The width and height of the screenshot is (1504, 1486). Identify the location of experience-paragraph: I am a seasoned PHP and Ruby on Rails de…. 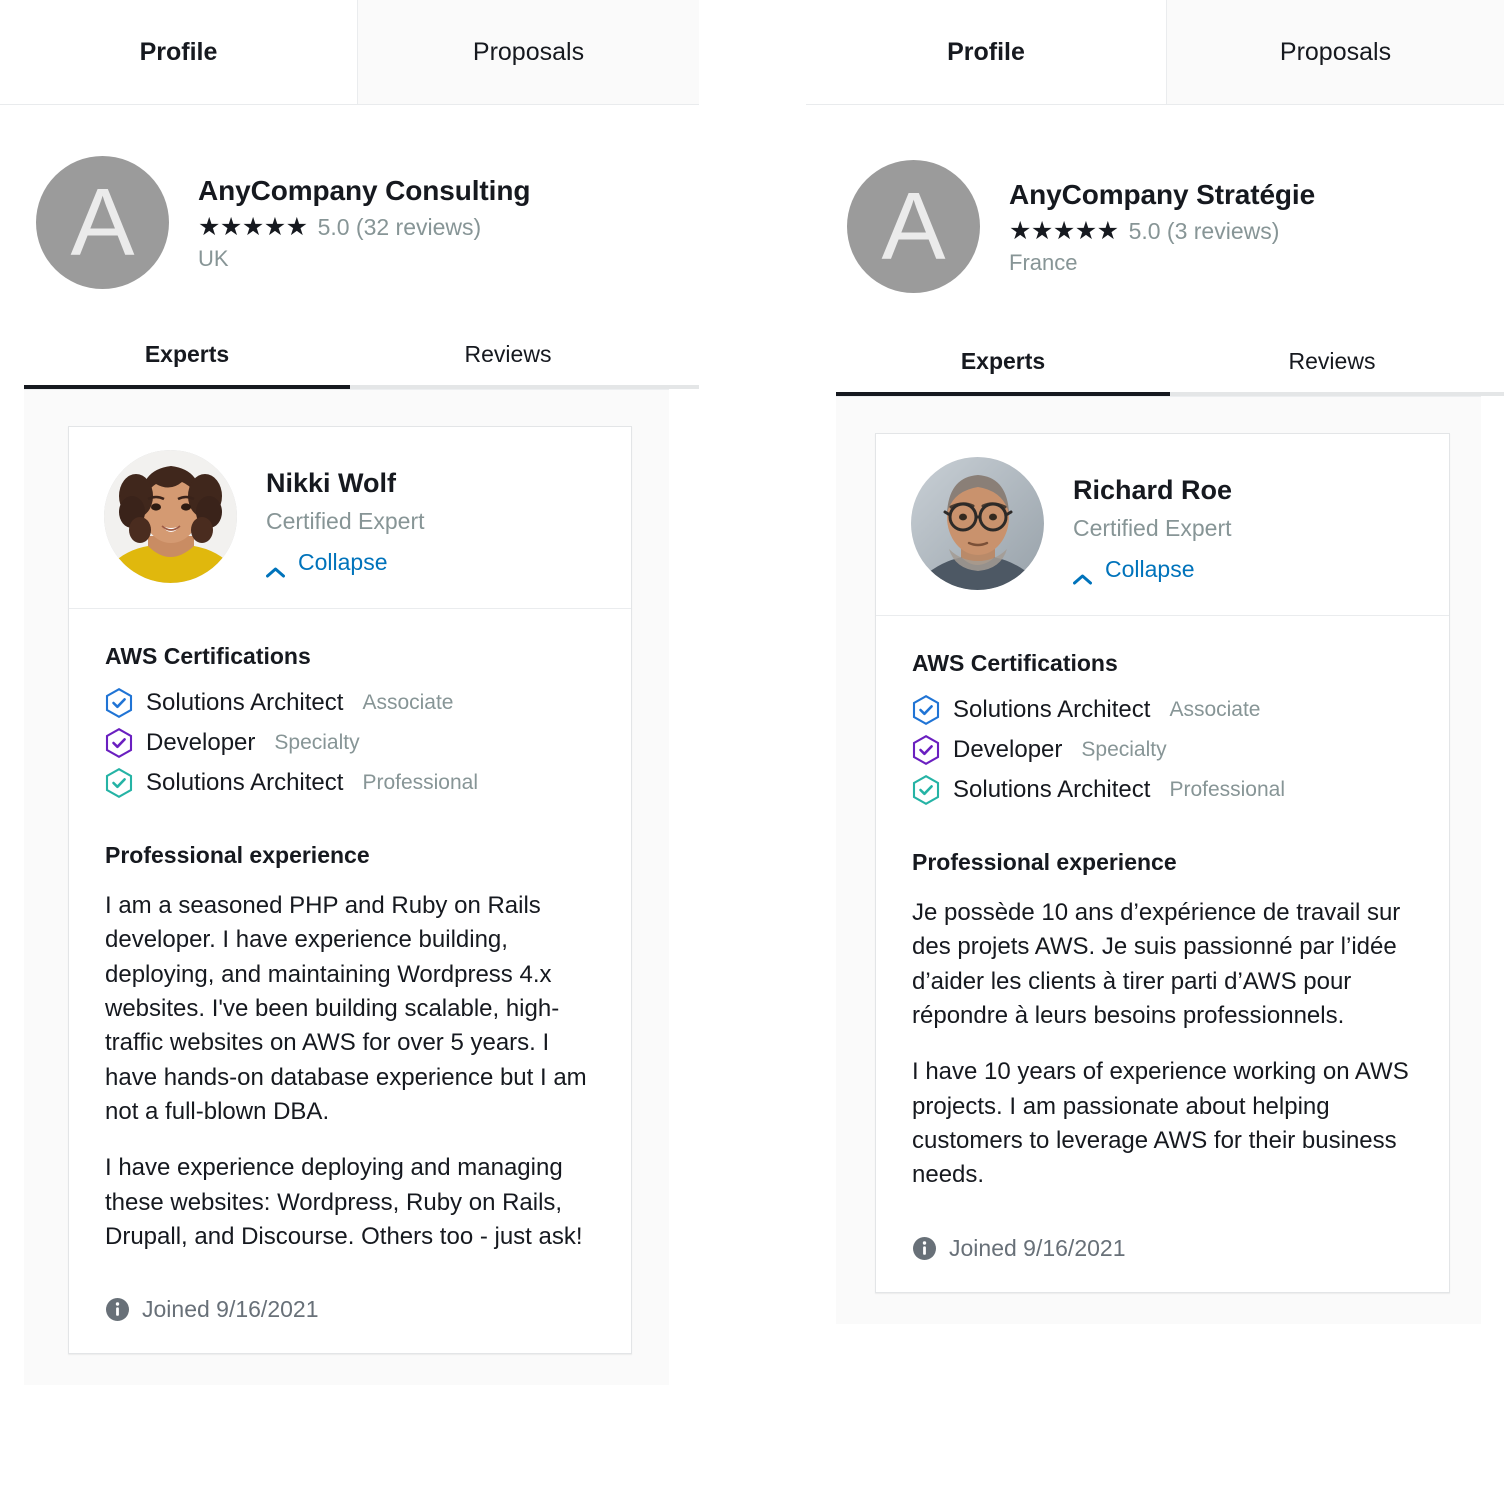
(346, 1008).